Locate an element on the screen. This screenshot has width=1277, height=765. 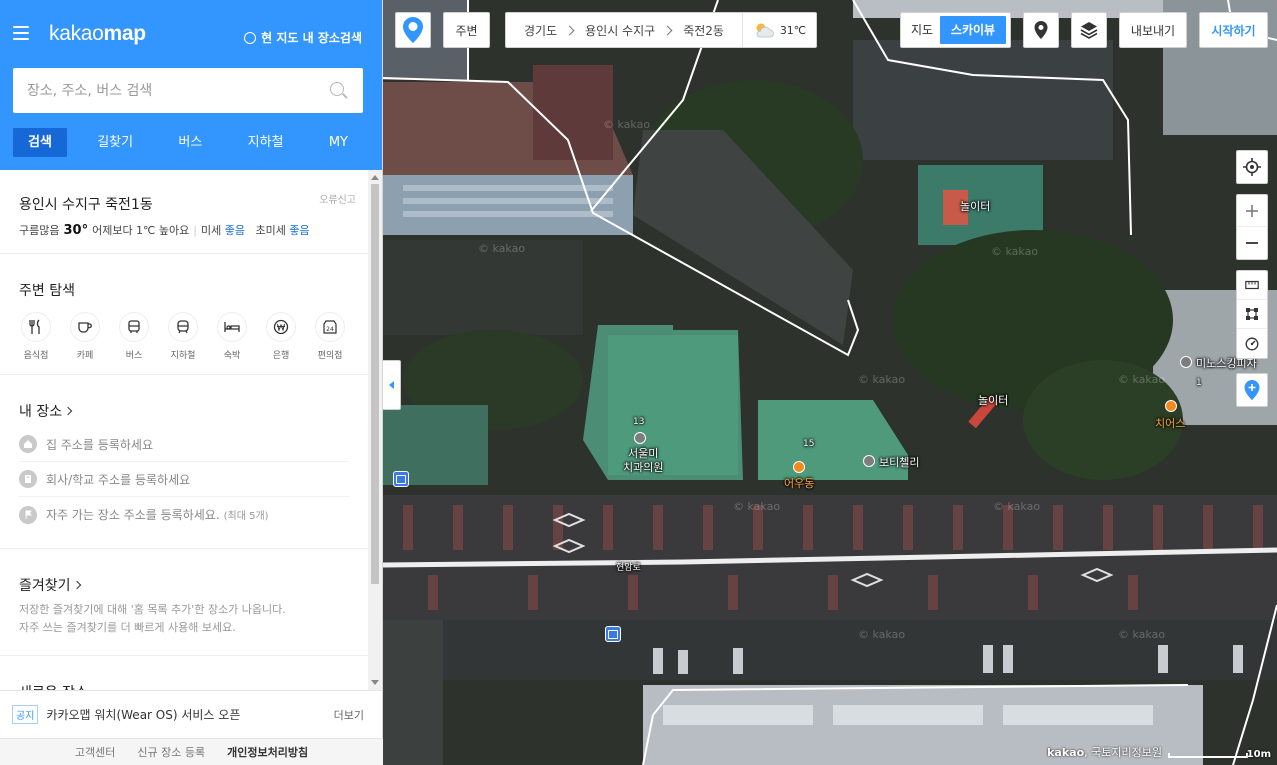
my-place-title: 내 장소 is located at coordinates (184, 411).